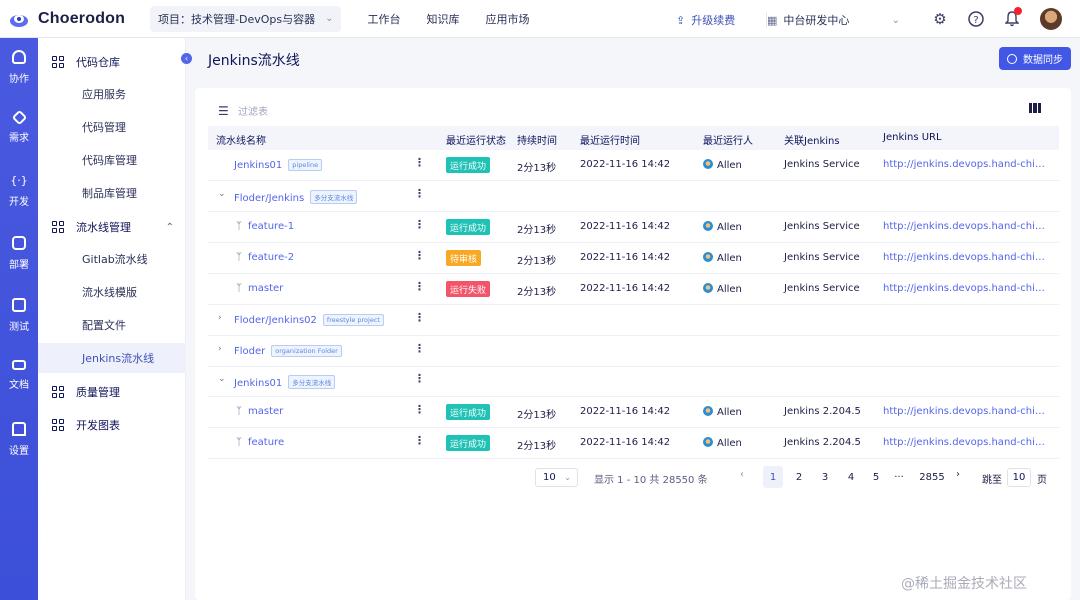 This screenshot has height=600, width=1080. Describe the element at coordinates (112, 127) in the screenshot. I see `menu-item-code-manage: 代码管理` at that location.